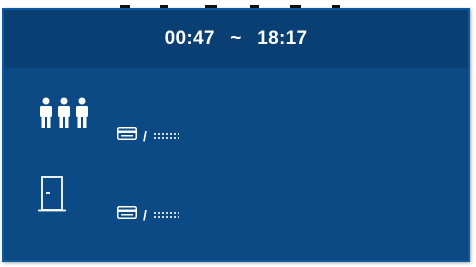 The height and width of the screenshot is (267, 476). Describe the element at coordinates (189, 38) in the screenshot. I see `start-time: 00:47` at that location.